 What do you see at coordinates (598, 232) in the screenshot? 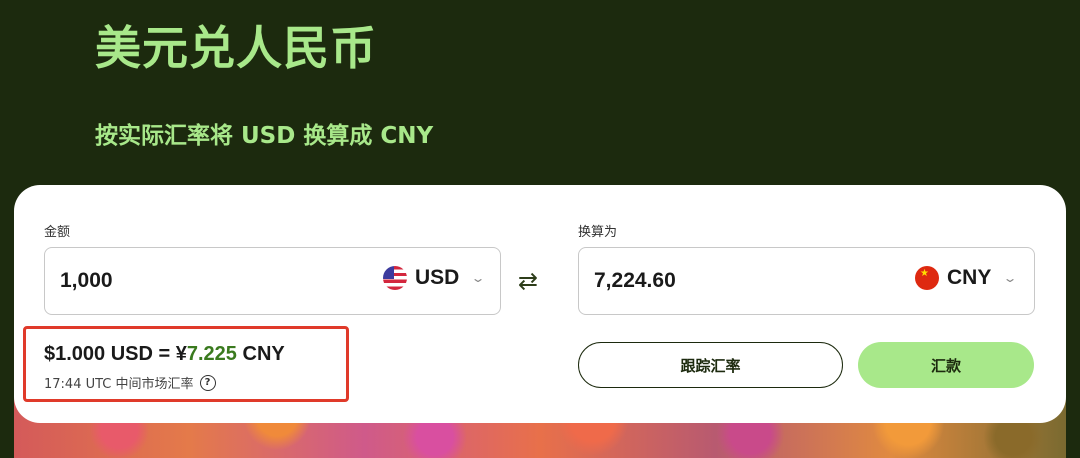
I see `convert-to-label: 换算为` at bounding box center [598, 232].